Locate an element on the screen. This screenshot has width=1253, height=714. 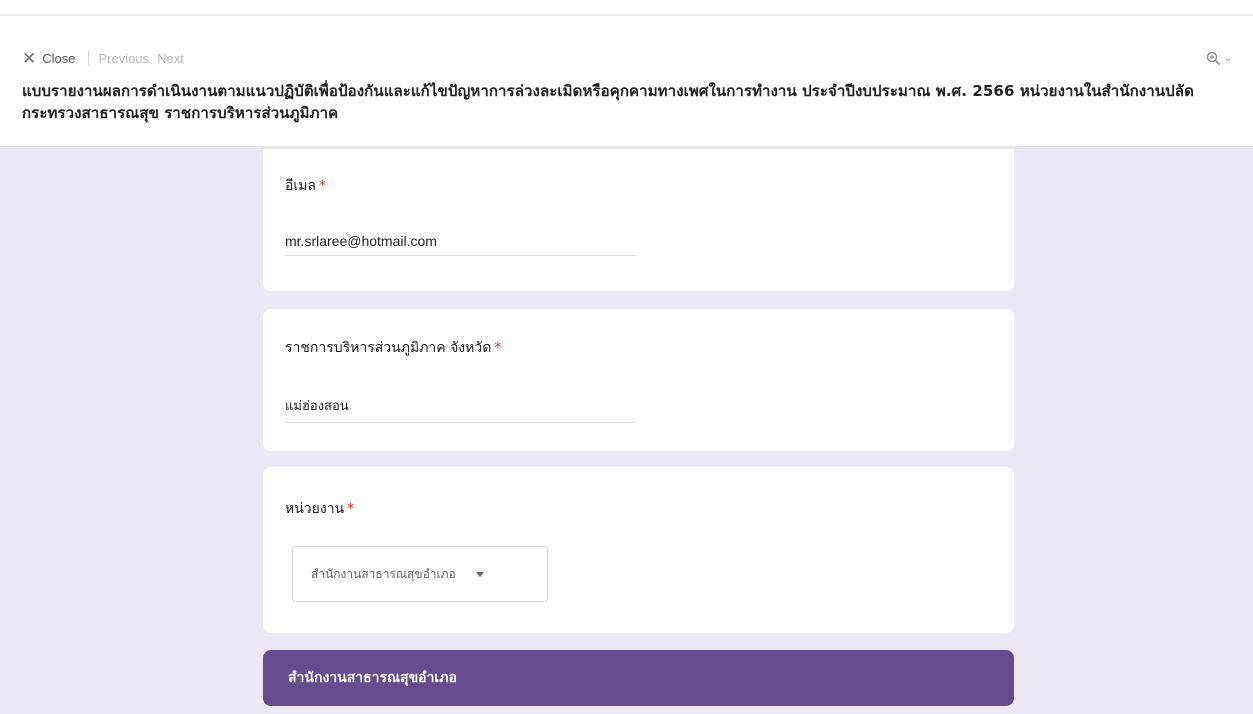
email-answer: mr.srlaree@hotmail.com is located at coordinates (461, 244).